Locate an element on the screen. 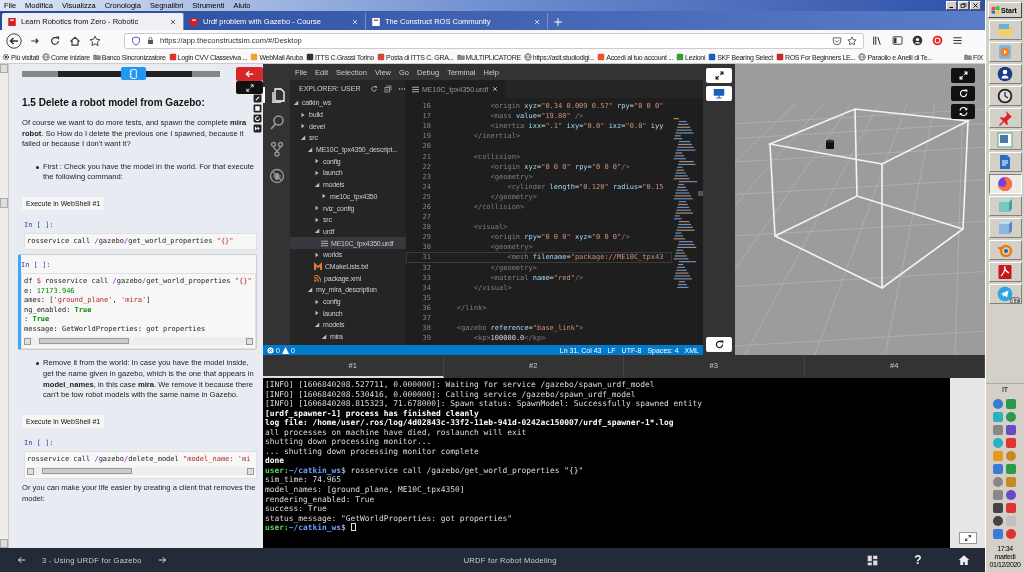  collapse-button is located at coordinates (257, 98).